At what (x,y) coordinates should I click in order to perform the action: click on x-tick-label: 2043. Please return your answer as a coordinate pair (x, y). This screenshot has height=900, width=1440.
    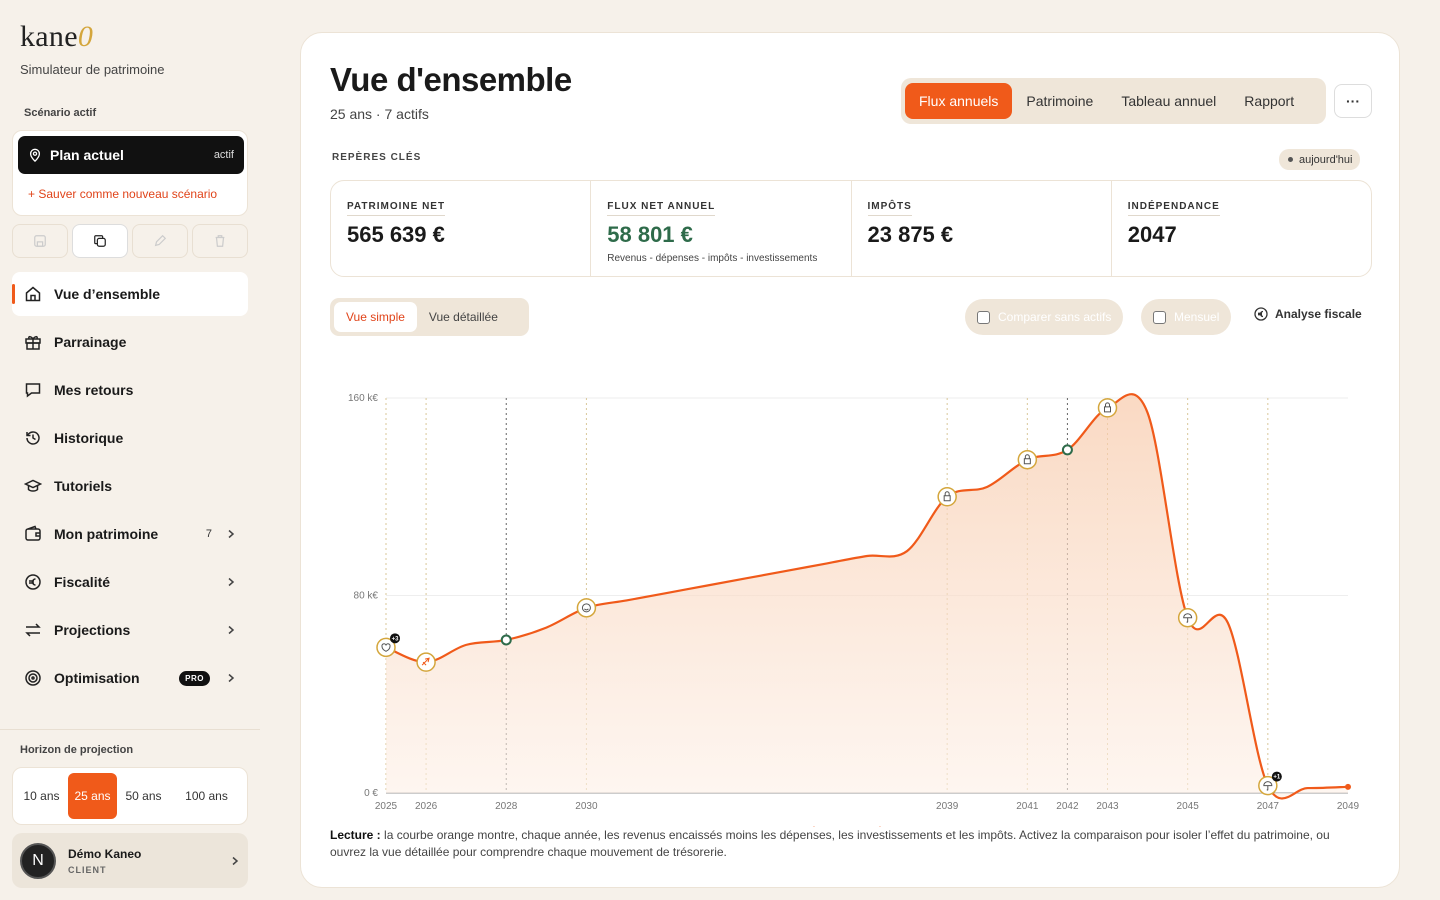
    Looking at the image, I should click on (1107, 806).